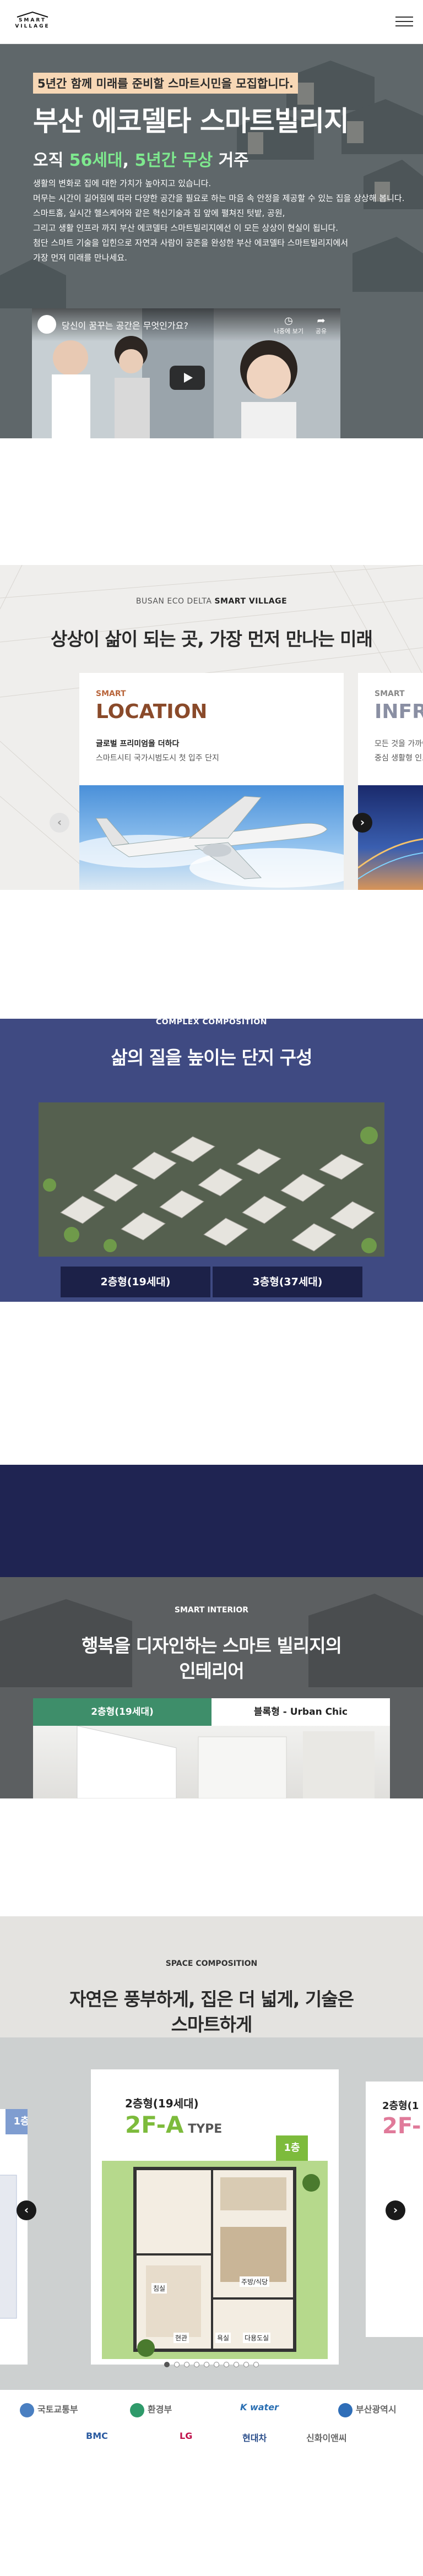 The height and width of the screenshot is (2576, 423). I want to click on video-title: 당신이 꿈꾸는 공간은 무엇인가요?, so click(125, 324).